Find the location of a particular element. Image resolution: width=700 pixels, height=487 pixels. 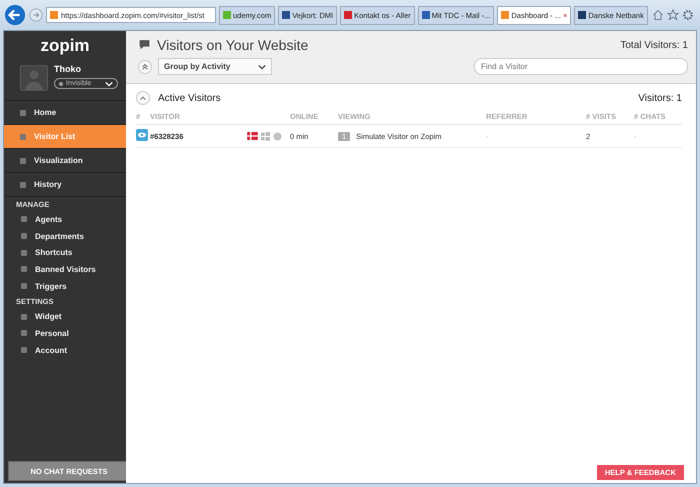

nav-item: Shortcuts is located at coordinates (65, 253).